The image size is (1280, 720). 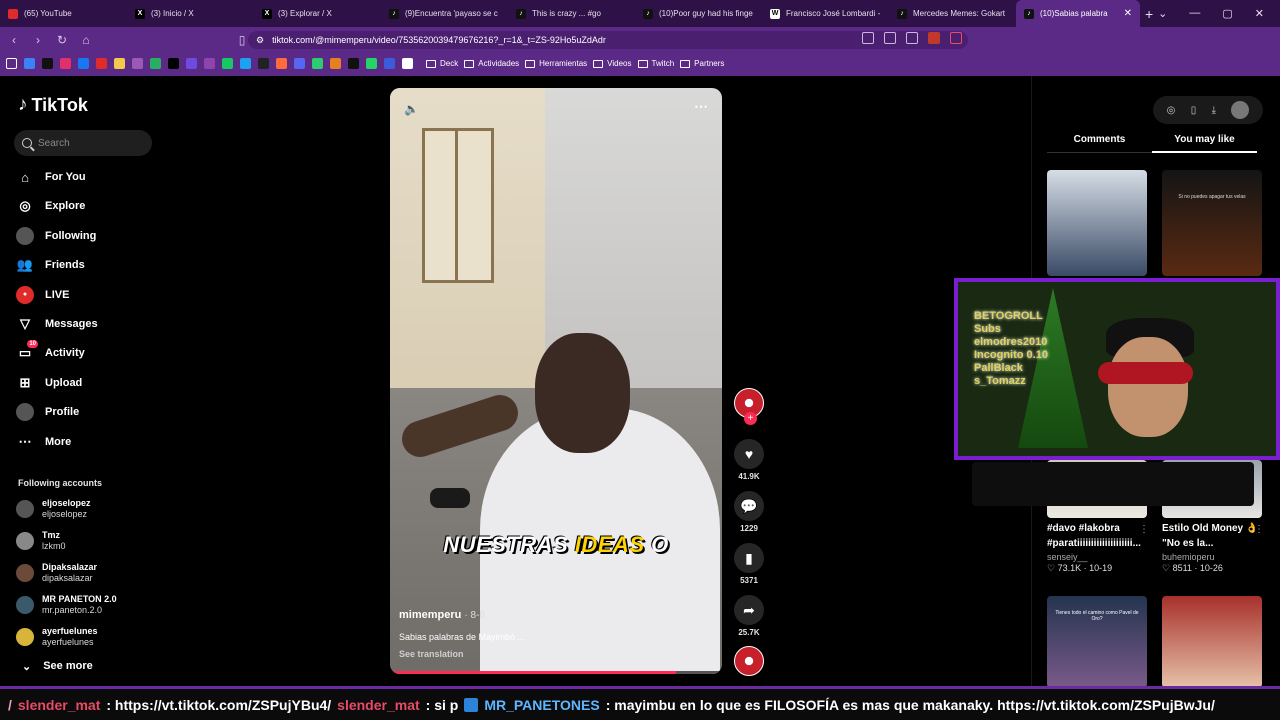 I want to click on suggested-video-thumb: Tienes todo el camino como Pavel de Oro?, so click(x=1097, y=642).